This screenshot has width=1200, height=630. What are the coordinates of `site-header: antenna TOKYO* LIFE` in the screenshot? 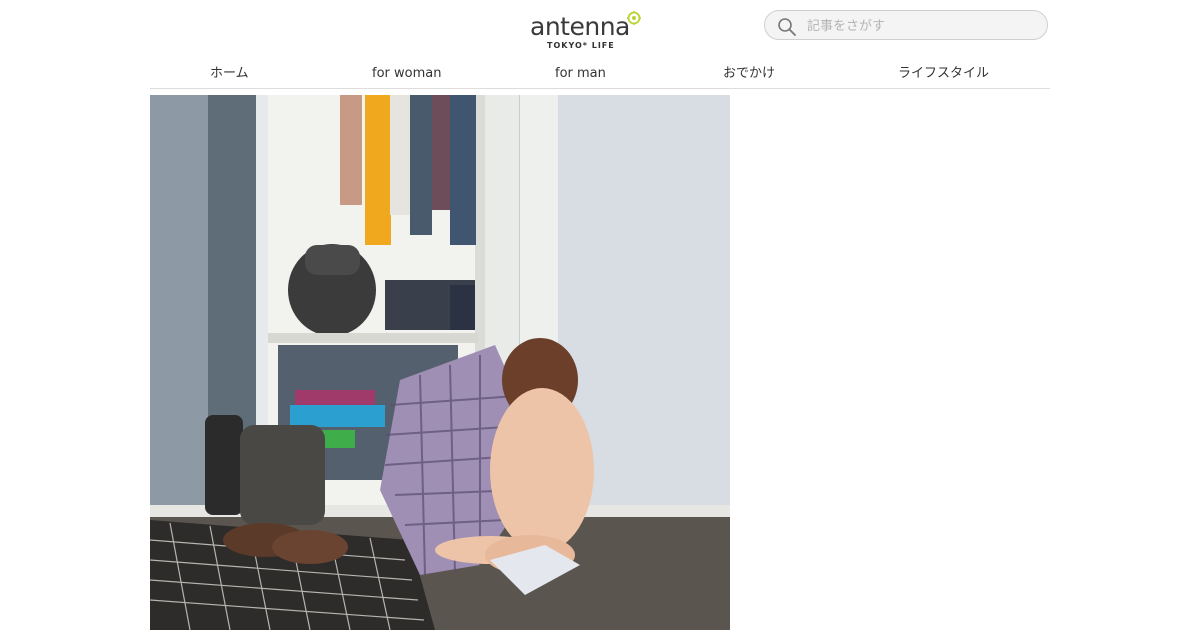 It's located at (600, 30).